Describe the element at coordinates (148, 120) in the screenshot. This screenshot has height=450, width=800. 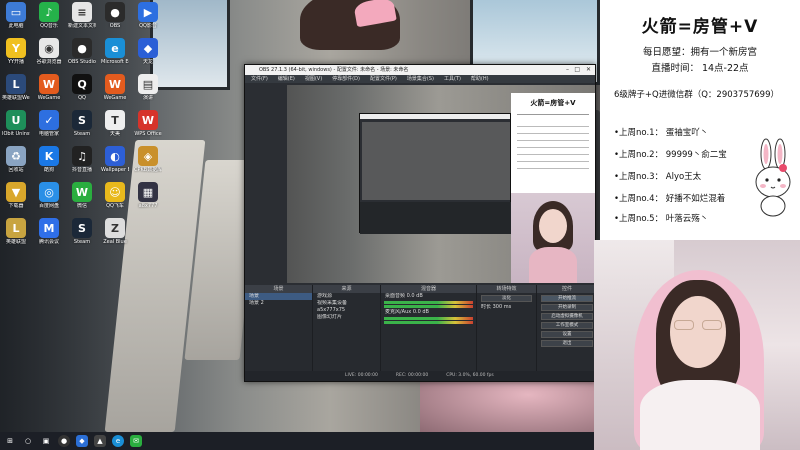
I see `wps-icon: W` at that location.